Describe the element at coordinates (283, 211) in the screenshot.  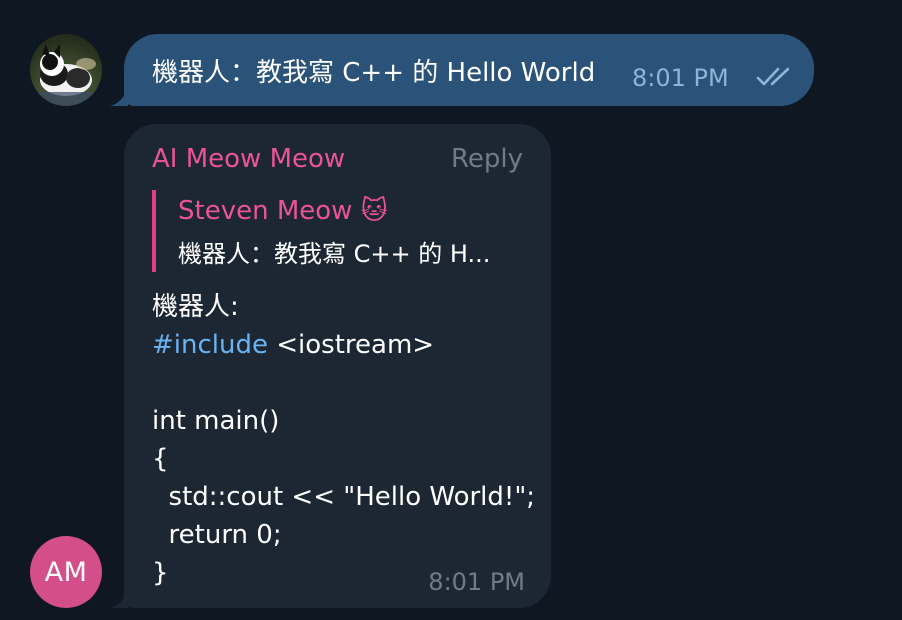
I see `quote-author: Steven Meow 🐱` at that location.